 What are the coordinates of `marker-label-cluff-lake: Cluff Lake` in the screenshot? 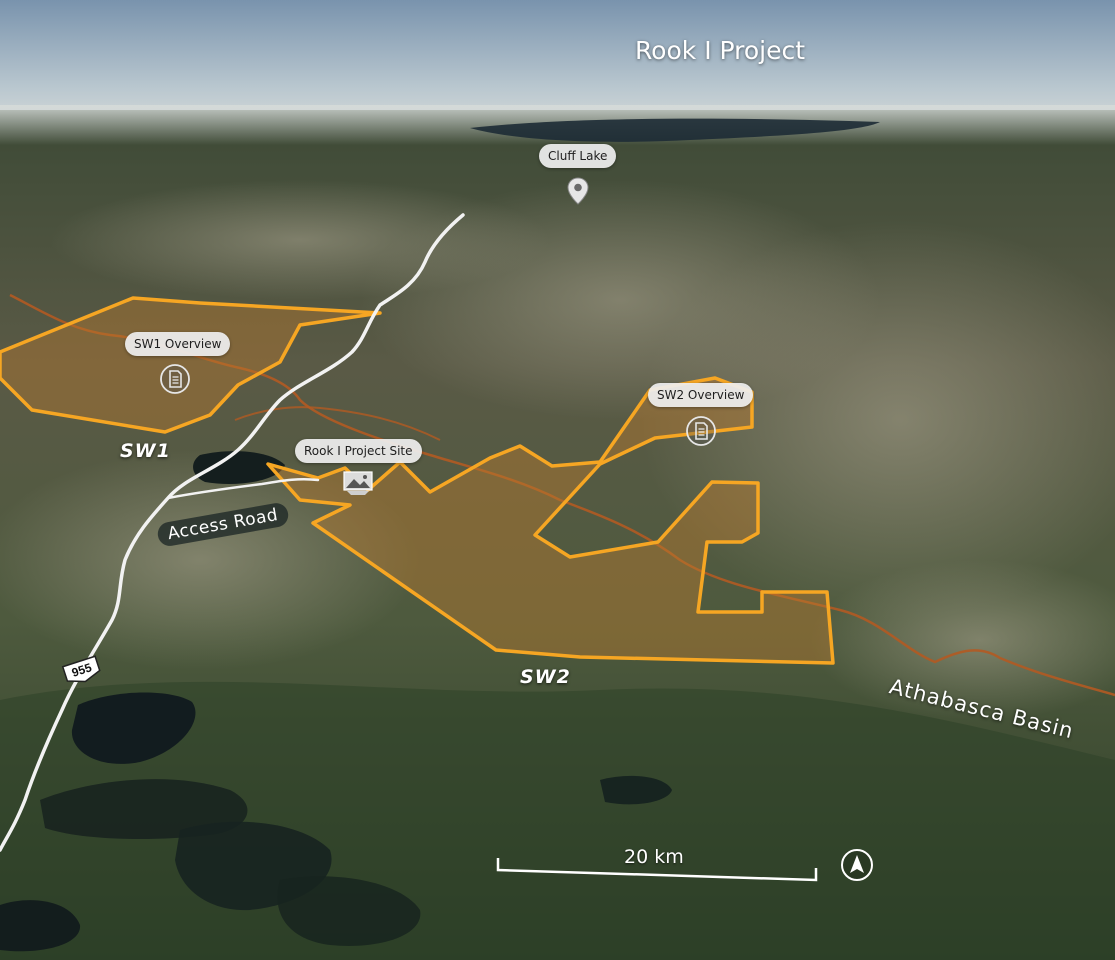 It's located at (578, 156).